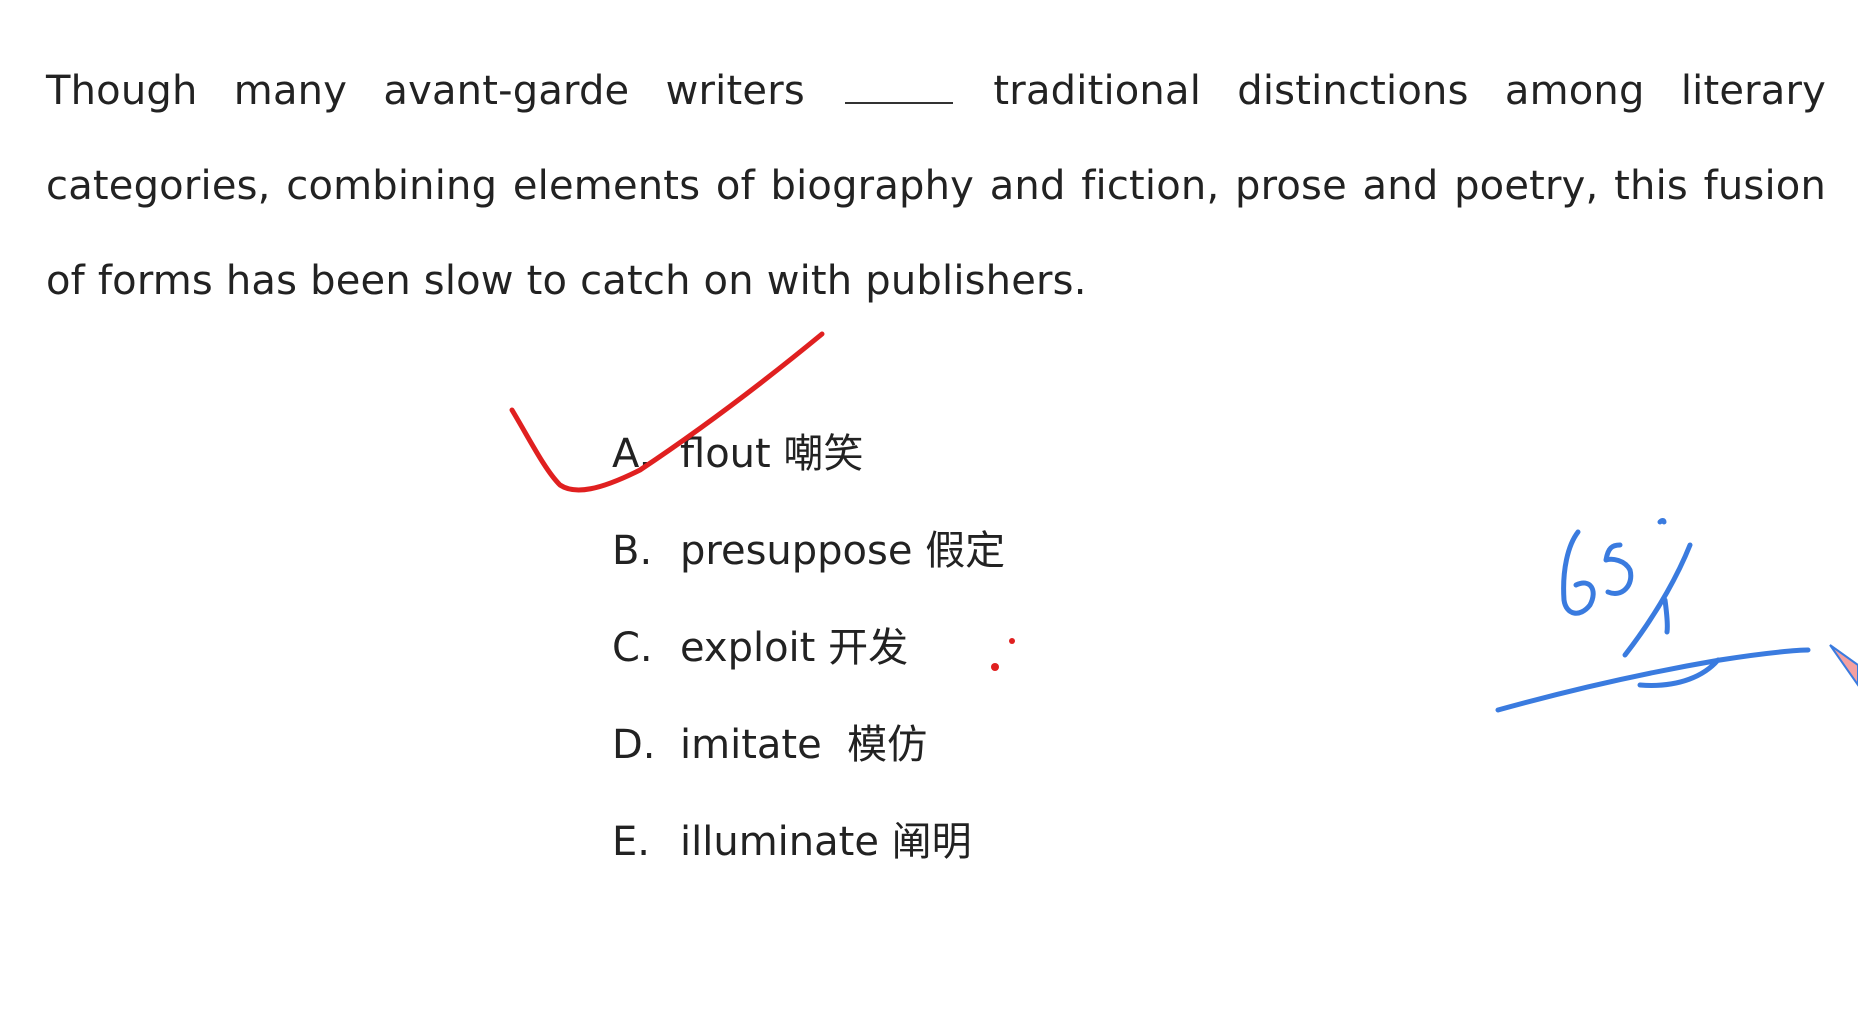 This screenshot has width=1858, height=1014. Describe the element at coordinates (796, 551) in the screenshot. I see `option-word: presuppose` at that location.